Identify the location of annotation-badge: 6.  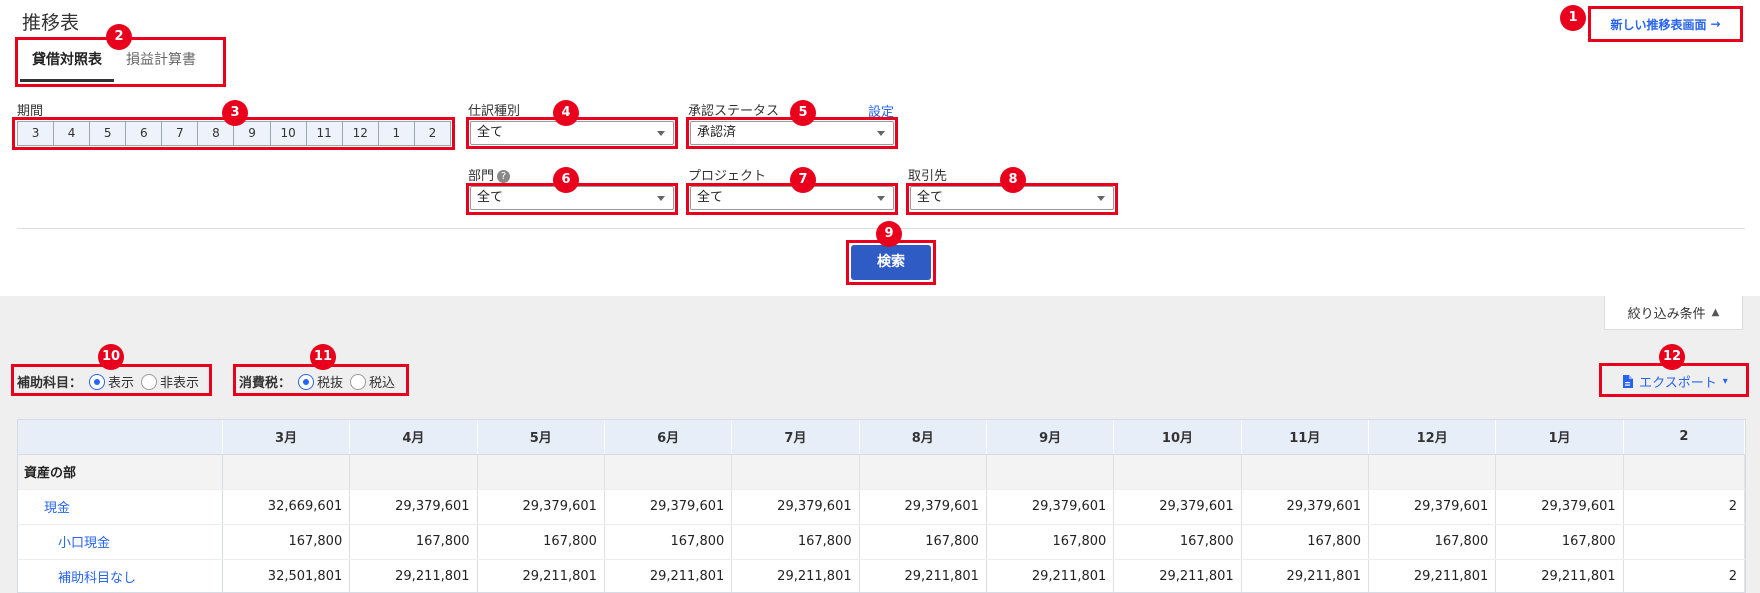
(566, 180).